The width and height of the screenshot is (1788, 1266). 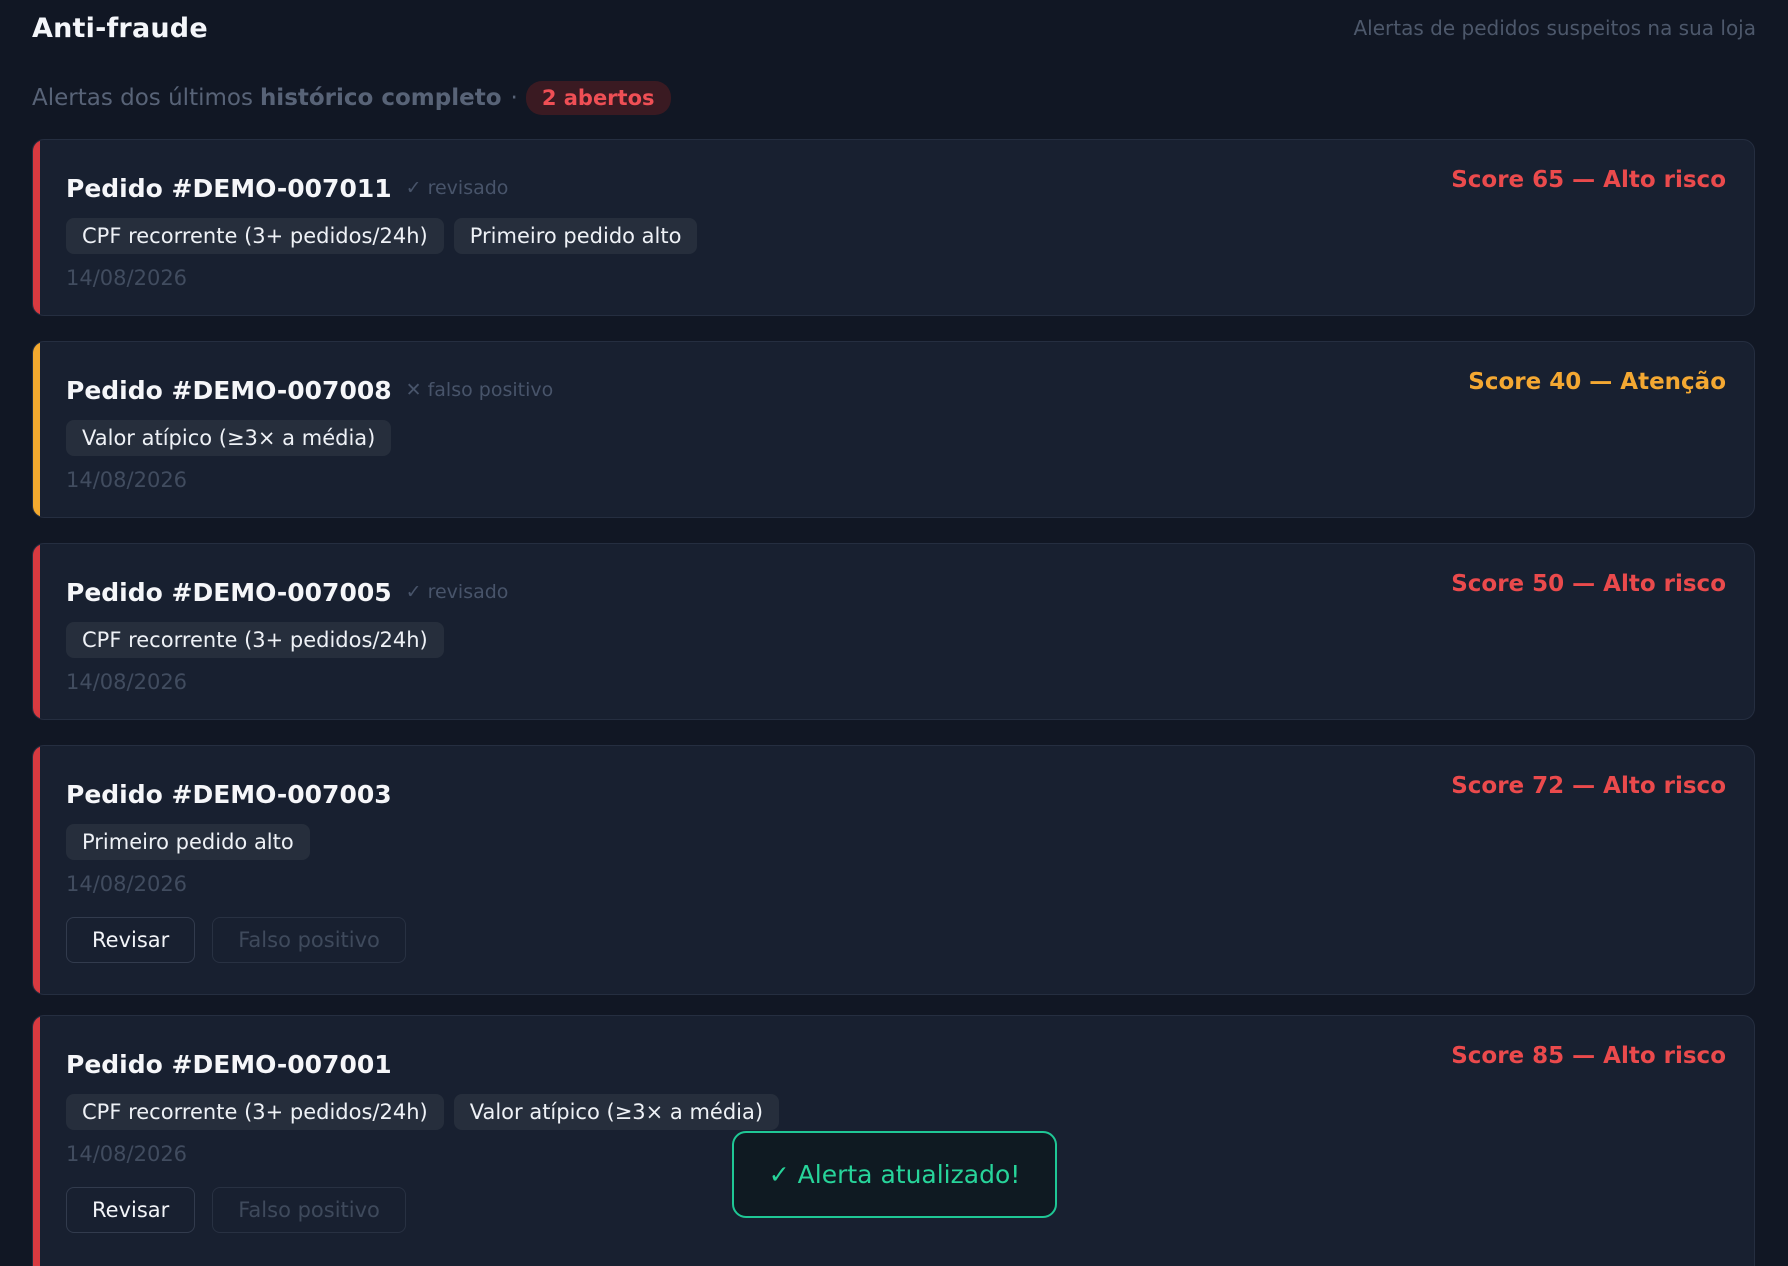 I want to click on risk-score: Score 40 — Atenção, so click(x=1597, y=382).